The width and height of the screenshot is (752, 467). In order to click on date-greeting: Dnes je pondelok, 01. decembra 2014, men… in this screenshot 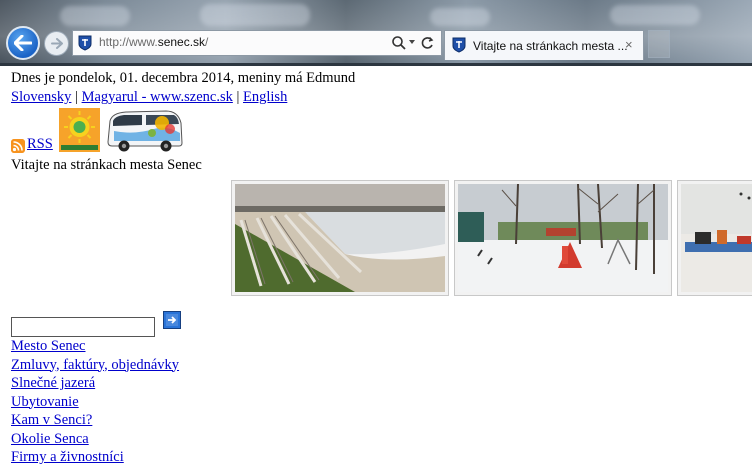, I will do `click(183, 78)`.